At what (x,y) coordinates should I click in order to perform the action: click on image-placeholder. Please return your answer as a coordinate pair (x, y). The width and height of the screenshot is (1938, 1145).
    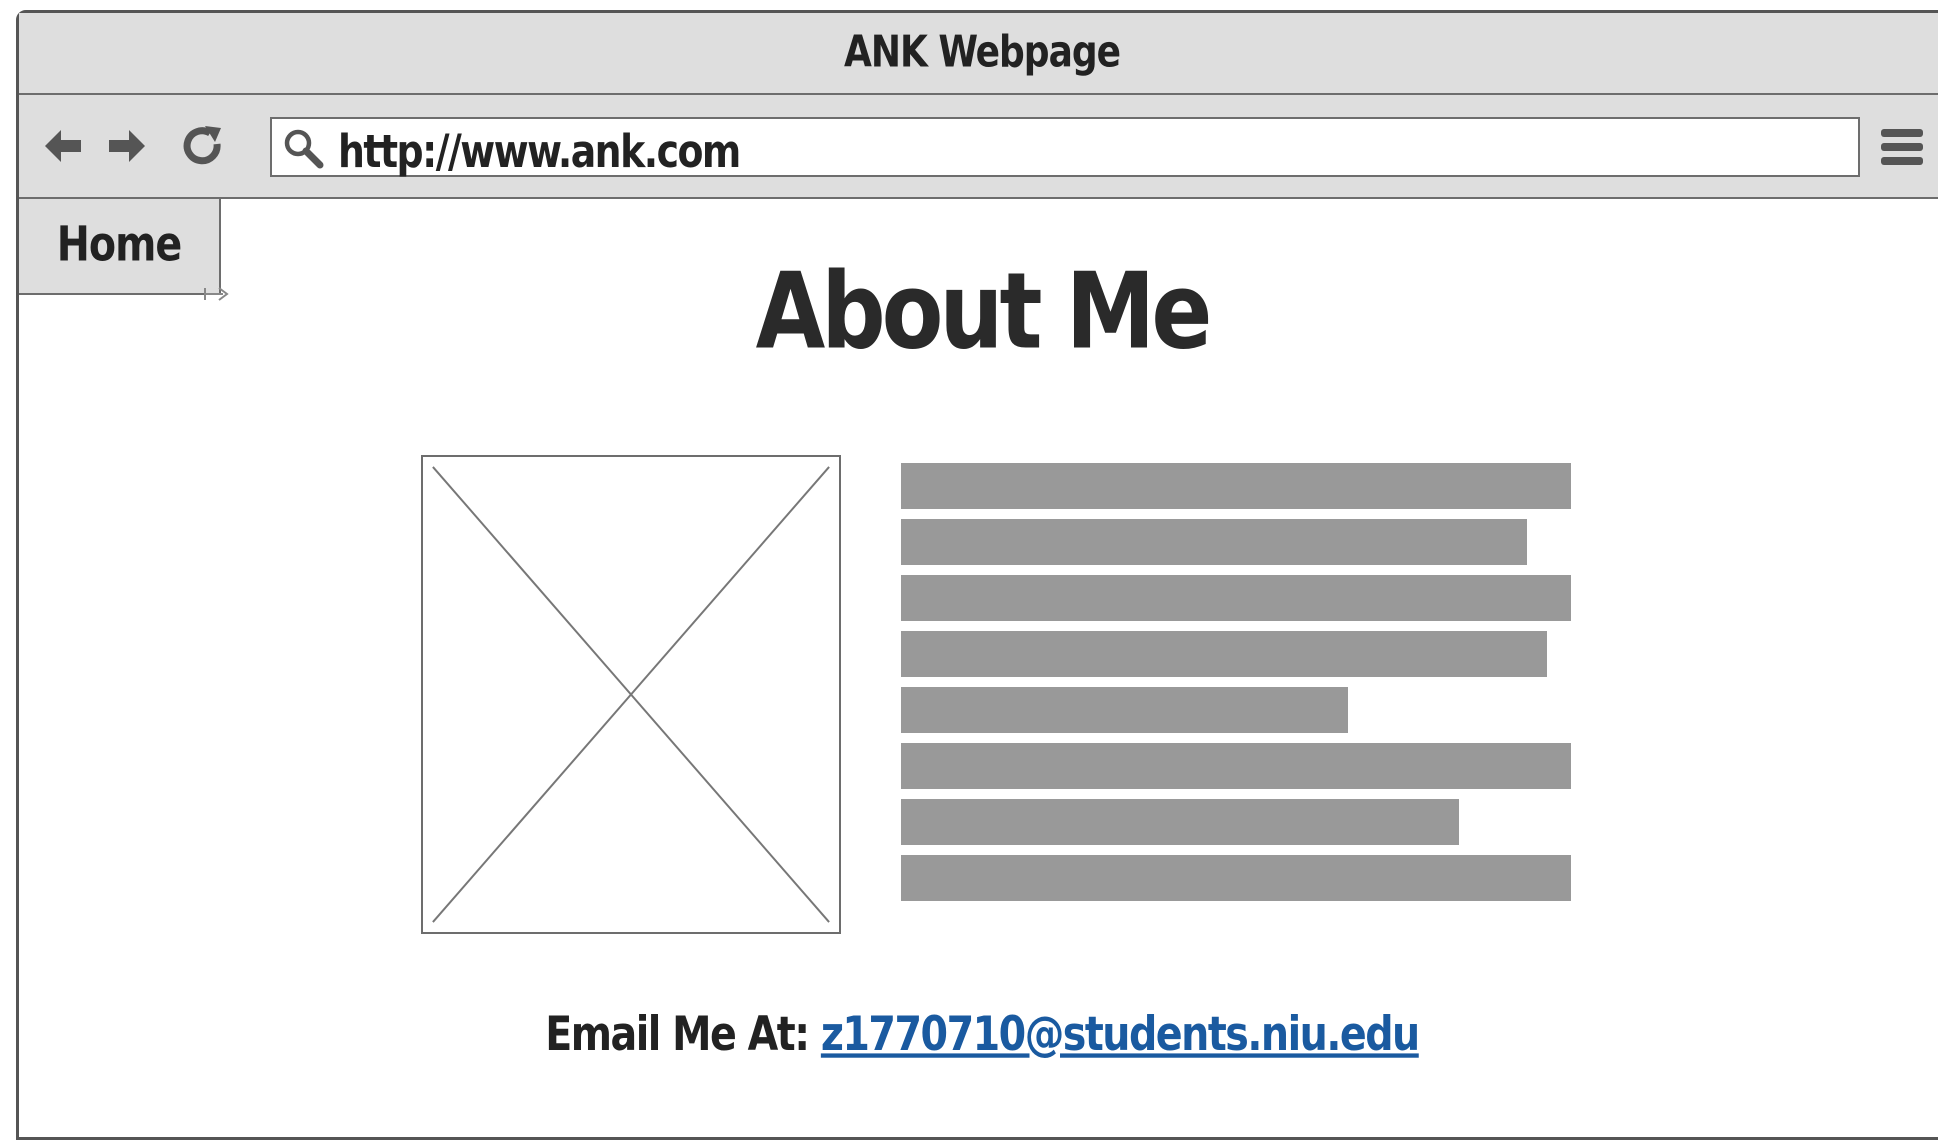
    Looking at the image, I should click on (631, 694).